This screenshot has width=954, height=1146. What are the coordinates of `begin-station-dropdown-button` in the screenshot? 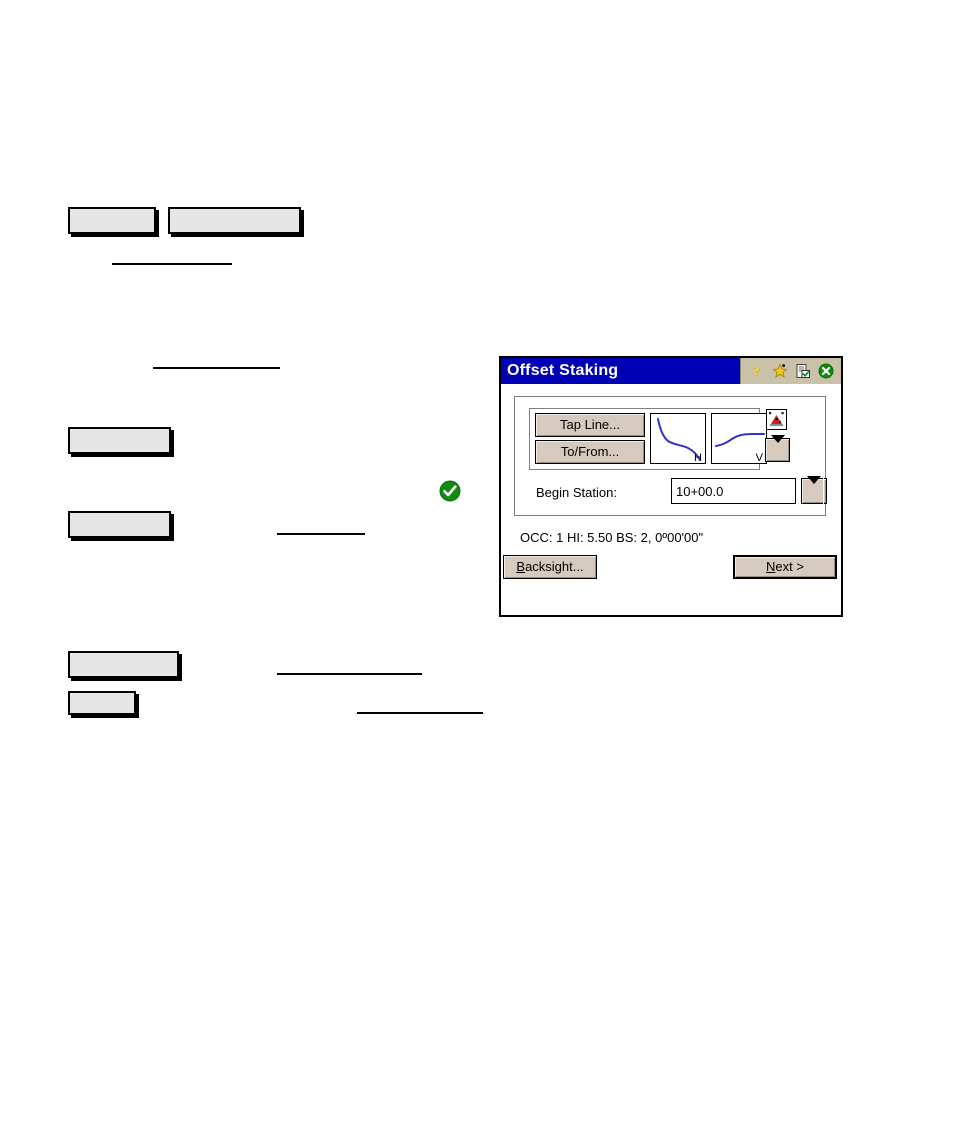 It's located at (814, 489).